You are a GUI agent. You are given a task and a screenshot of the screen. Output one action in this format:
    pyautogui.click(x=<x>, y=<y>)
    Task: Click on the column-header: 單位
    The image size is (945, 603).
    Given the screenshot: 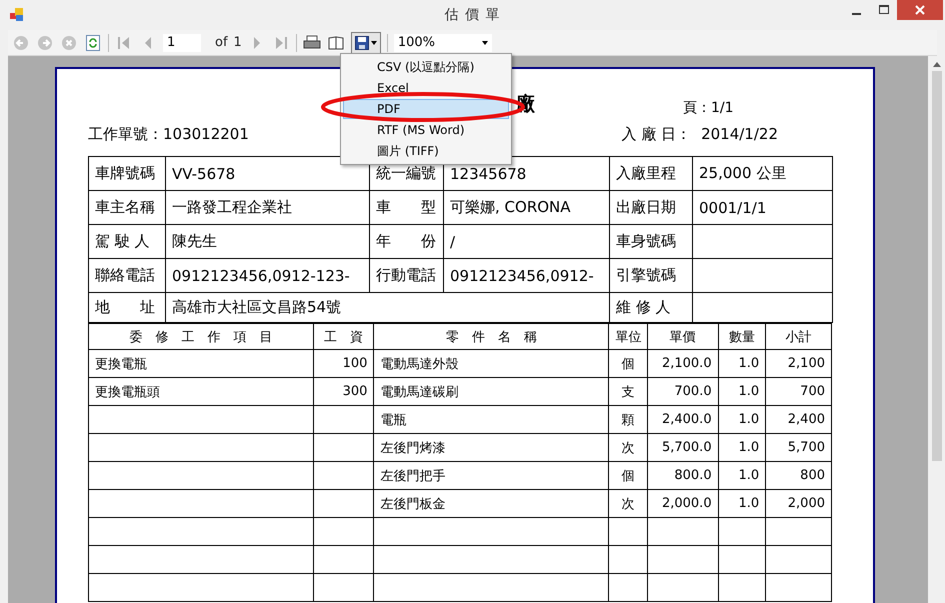 What is the action you would take?
    pyautogui.click(x=628, y=337)
    